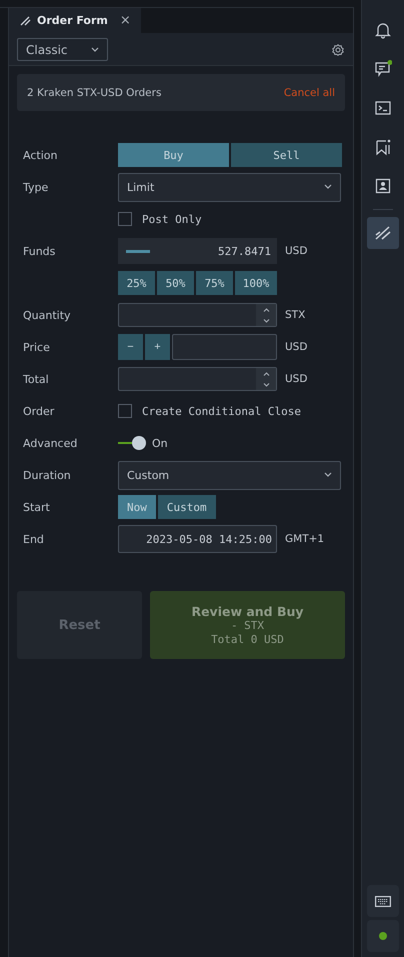 The image size is (404, 957). Describe the element at coordinates (229, 475) in the screenshot. I see `dropdown: Custom` at that location.